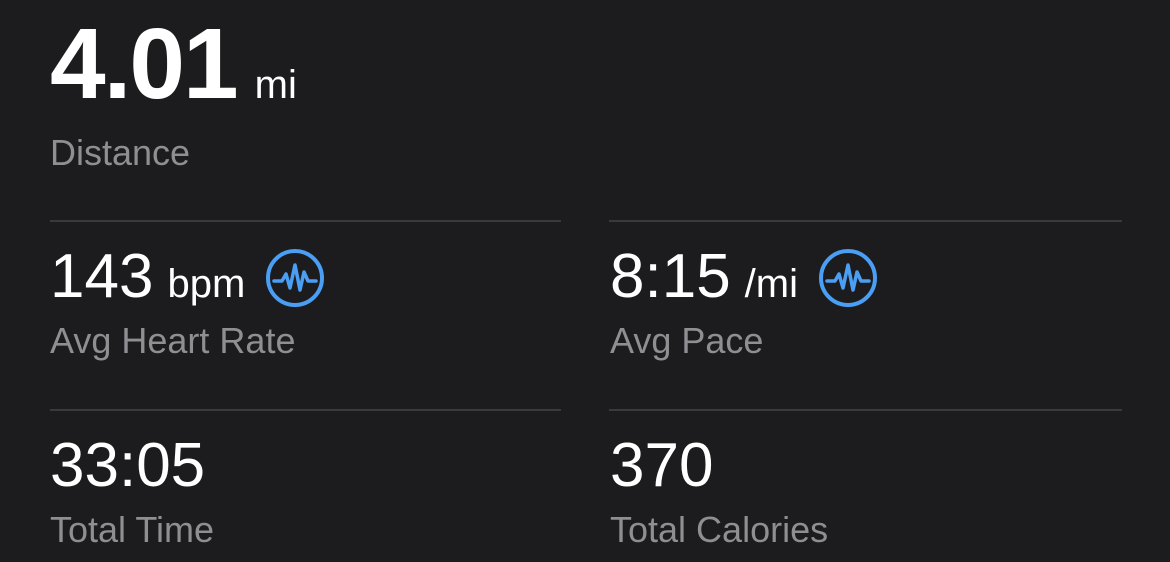 This screenshot has height=562, width=1170. What do you see at coordinates (132, 467) in the screenshot?
I see `total-time-value-row: 33:05` at bounding box center [132, 467].